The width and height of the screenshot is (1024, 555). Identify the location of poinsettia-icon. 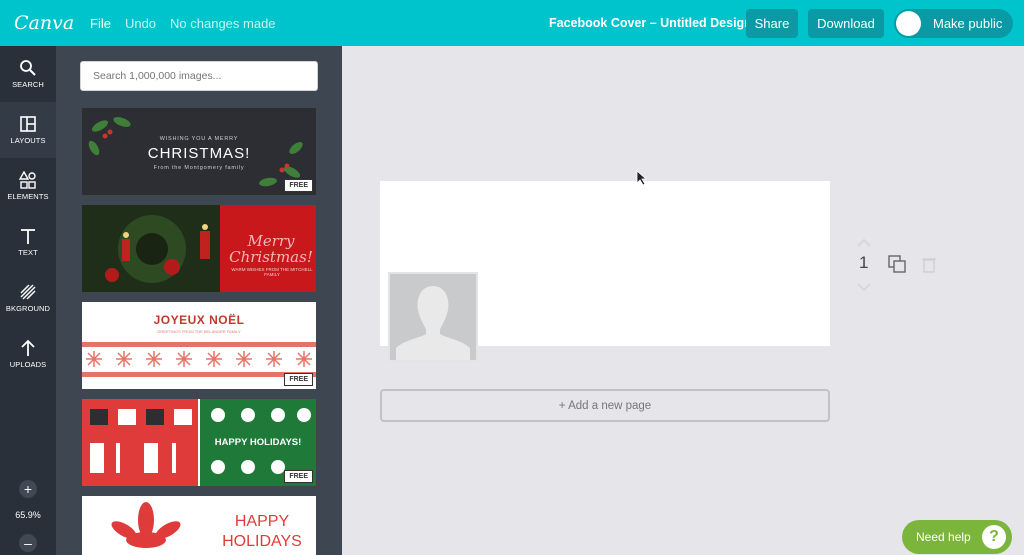
(146, 525).